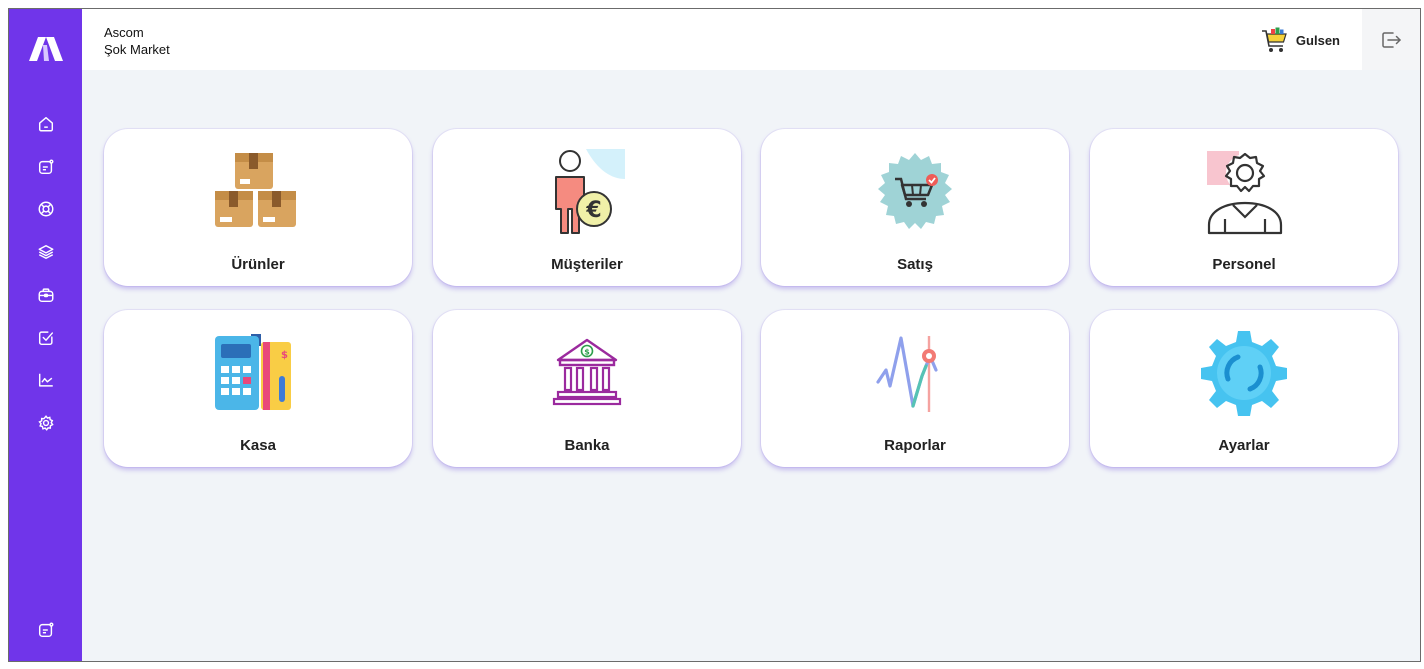  Describe the element at coordinates (1274, 39) in the screenshot. I see `shopping-cart-icon` at that location.